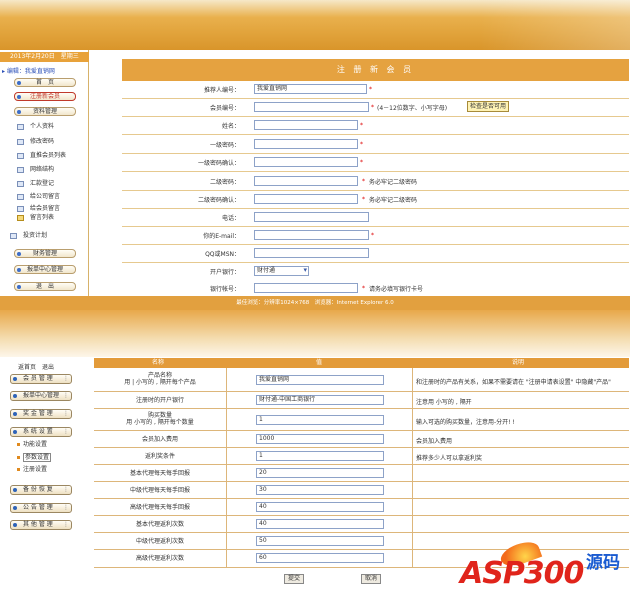 This screenshot has width=630, height=594. What do you see at coordinates (306, 181) in the screenshot?
I see `password2-input` at bounding box center [306, 181].